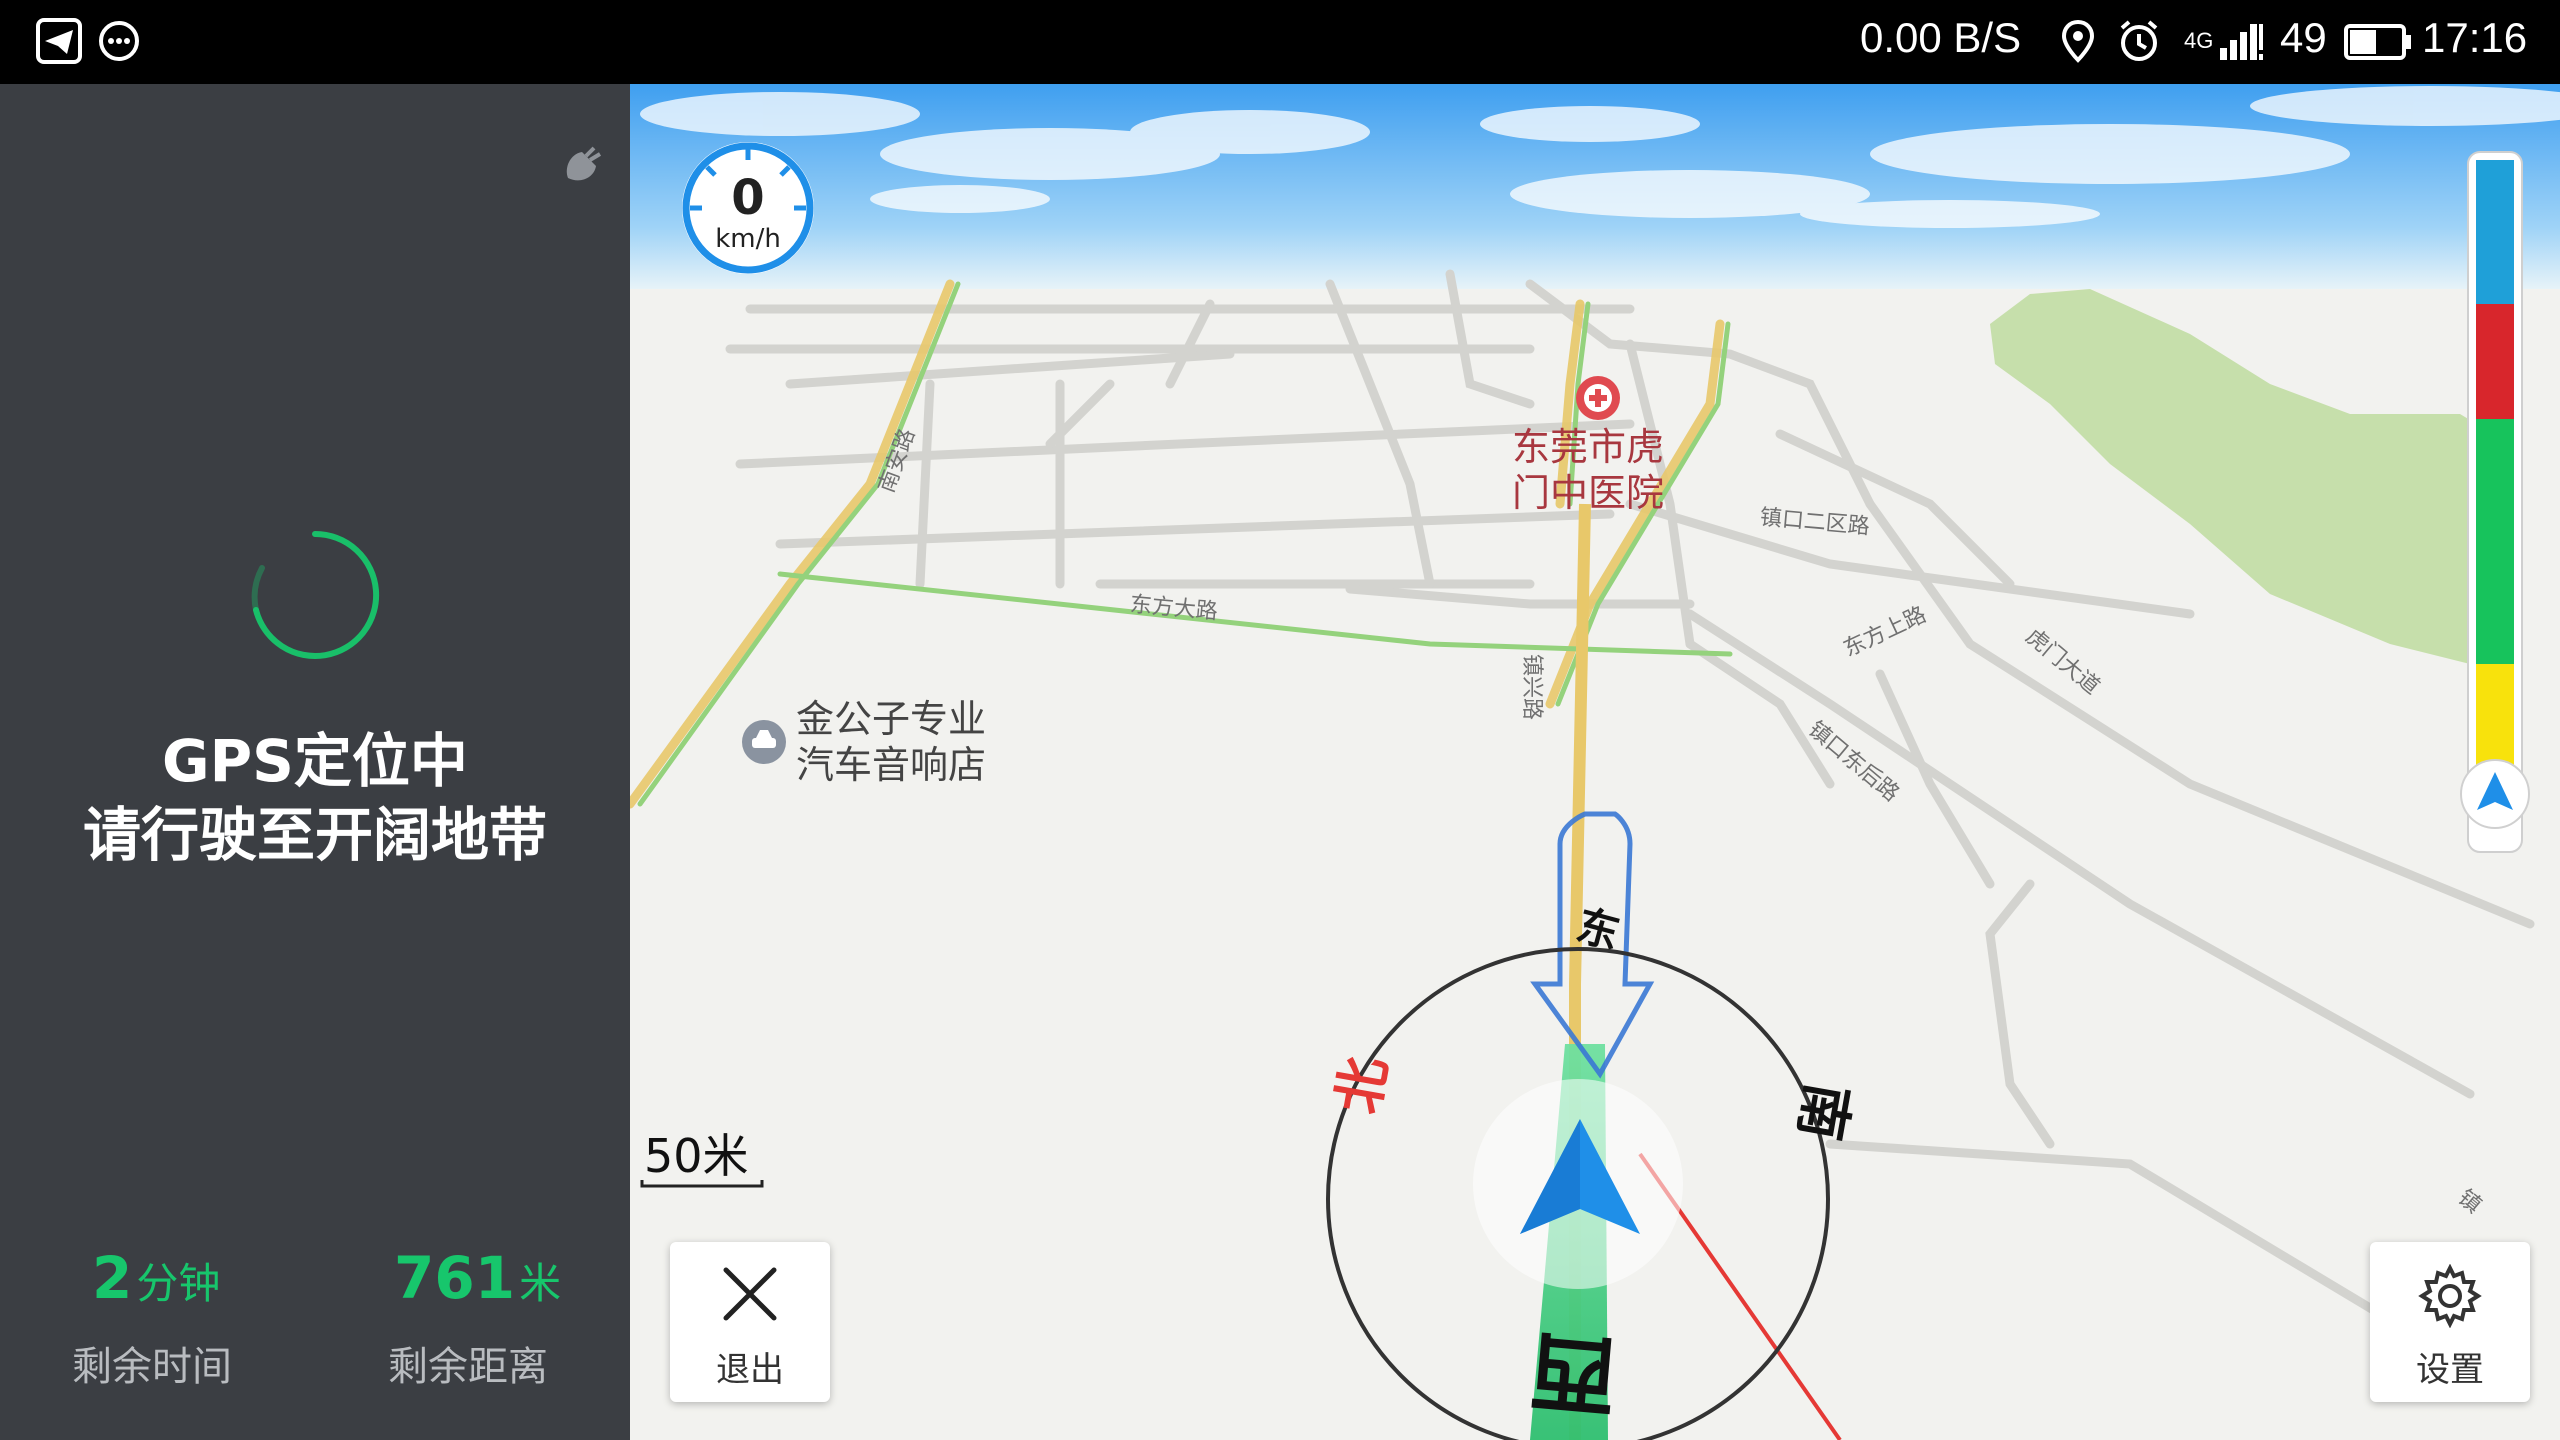  What do you see at coordinates (2199, 40) in the screenshot?
I see `network-type: 4G` at bounding box center [2199, 40].